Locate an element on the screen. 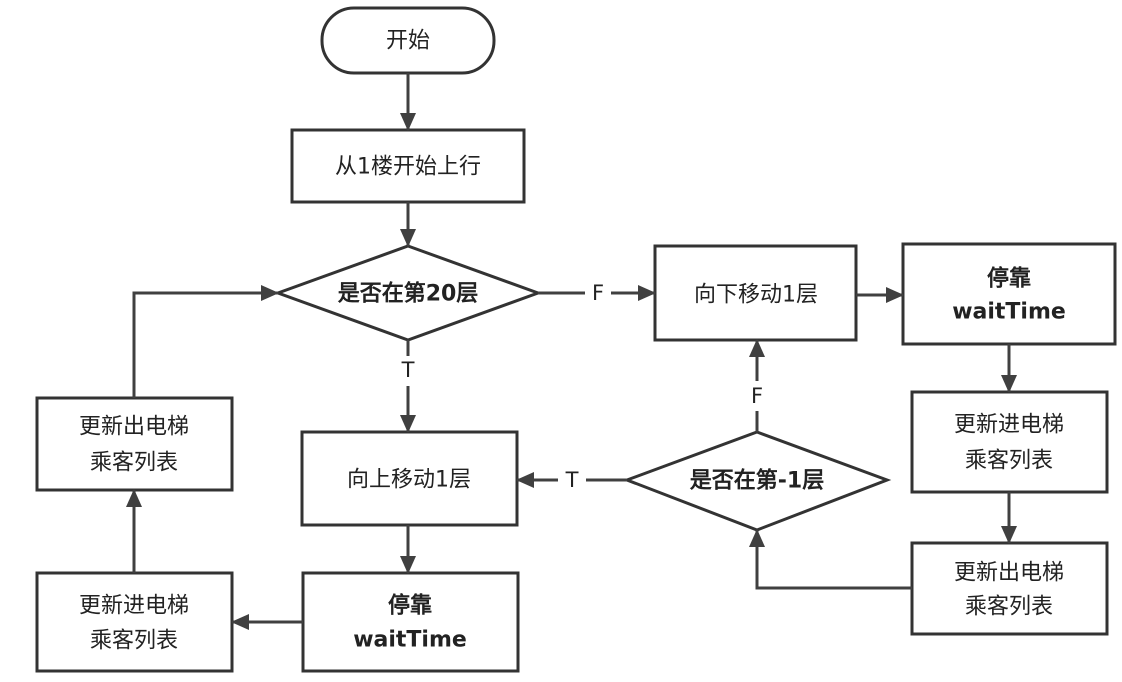  update-in-right-node: 更新进电梯 乘客列表 is located at coordinates (1009, 442).